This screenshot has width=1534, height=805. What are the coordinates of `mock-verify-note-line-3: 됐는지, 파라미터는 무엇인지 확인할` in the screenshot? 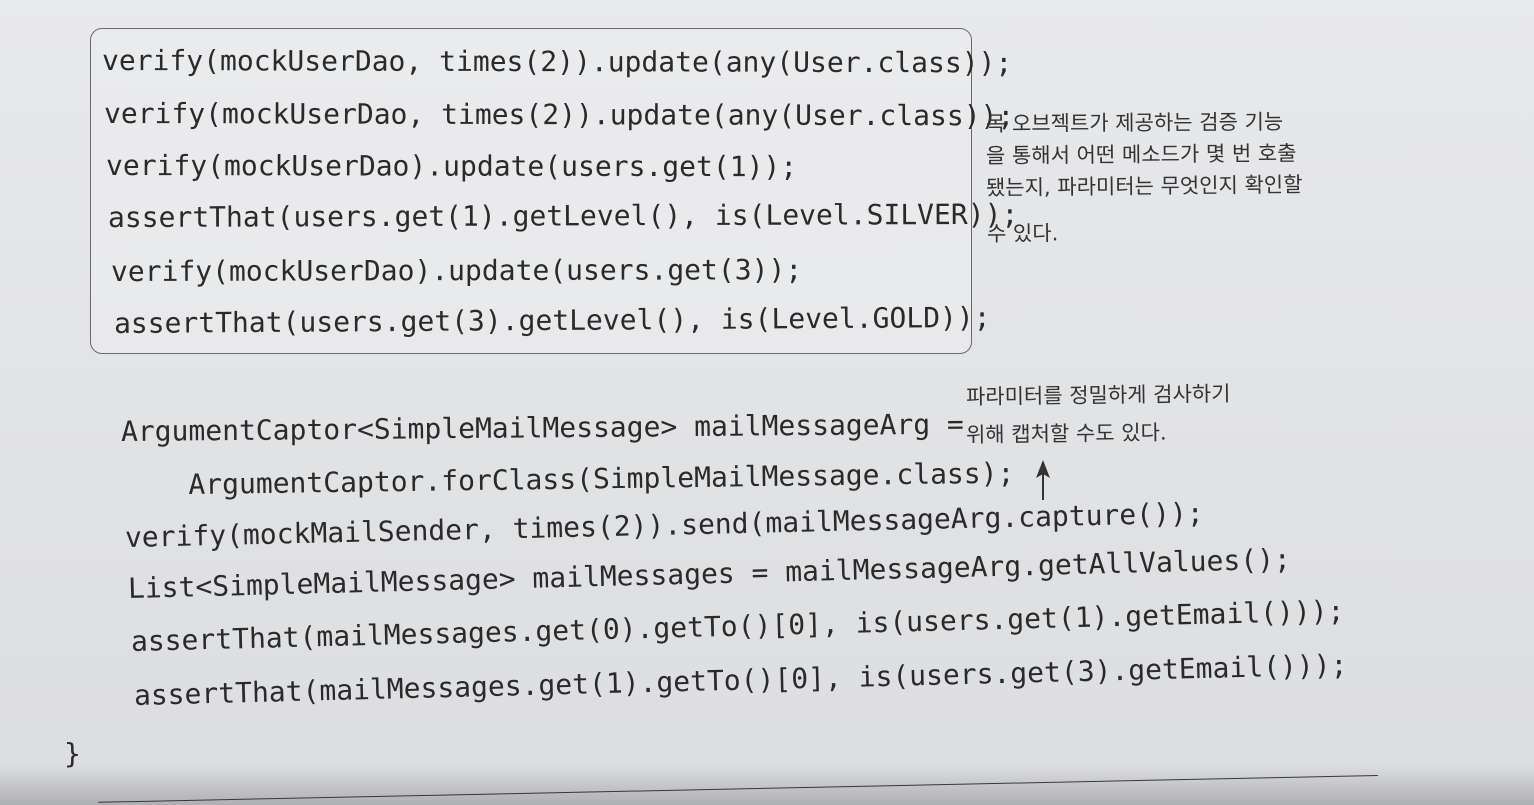 It's located at (1144, 186).